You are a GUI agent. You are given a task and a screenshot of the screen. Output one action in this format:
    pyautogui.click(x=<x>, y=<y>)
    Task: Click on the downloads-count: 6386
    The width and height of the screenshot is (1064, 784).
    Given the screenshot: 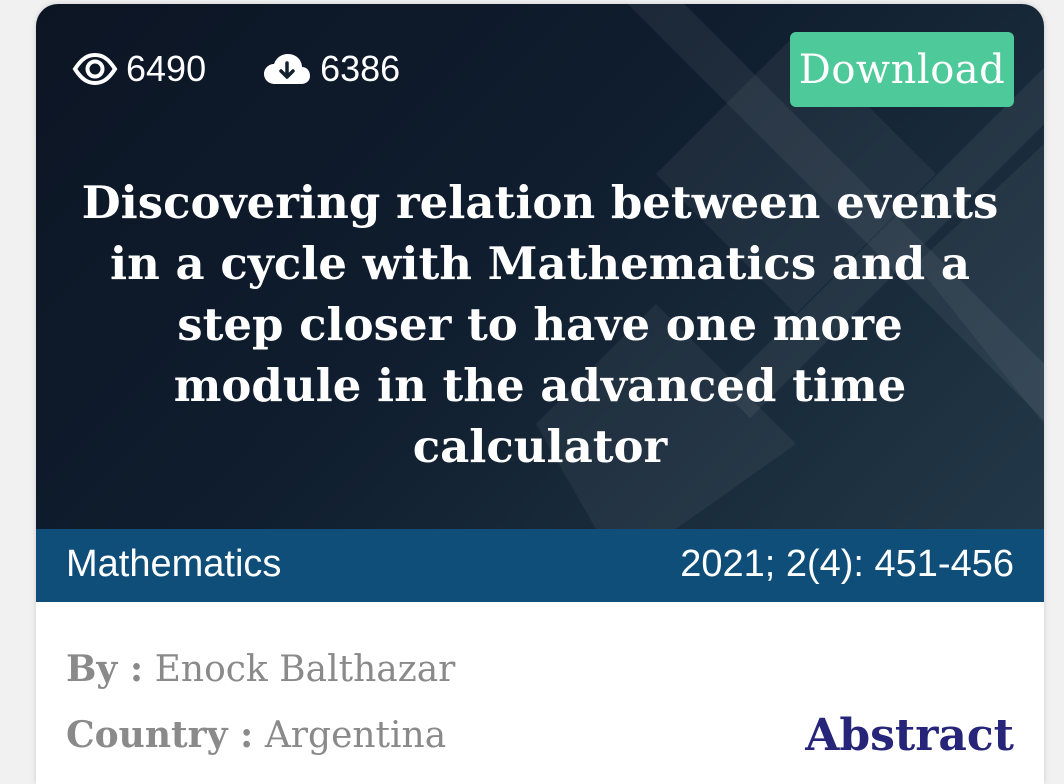 What is the action you would take?
    pyautogui.click(x=360, y=68)
    